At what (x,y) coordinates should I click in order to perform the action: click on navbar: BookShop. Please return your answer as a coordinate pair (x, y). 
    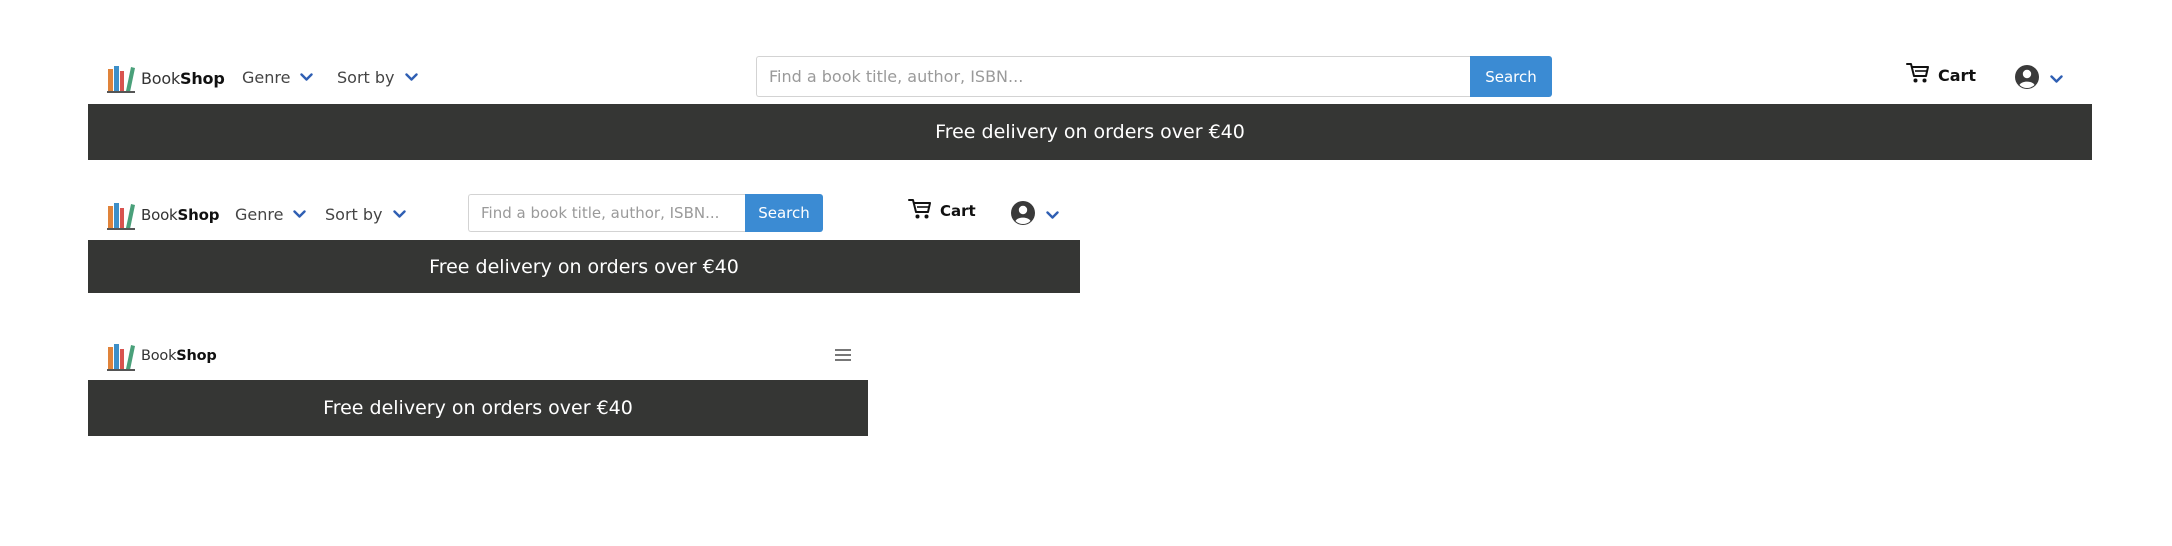
    Looking at the image, I should click on (478, 358).